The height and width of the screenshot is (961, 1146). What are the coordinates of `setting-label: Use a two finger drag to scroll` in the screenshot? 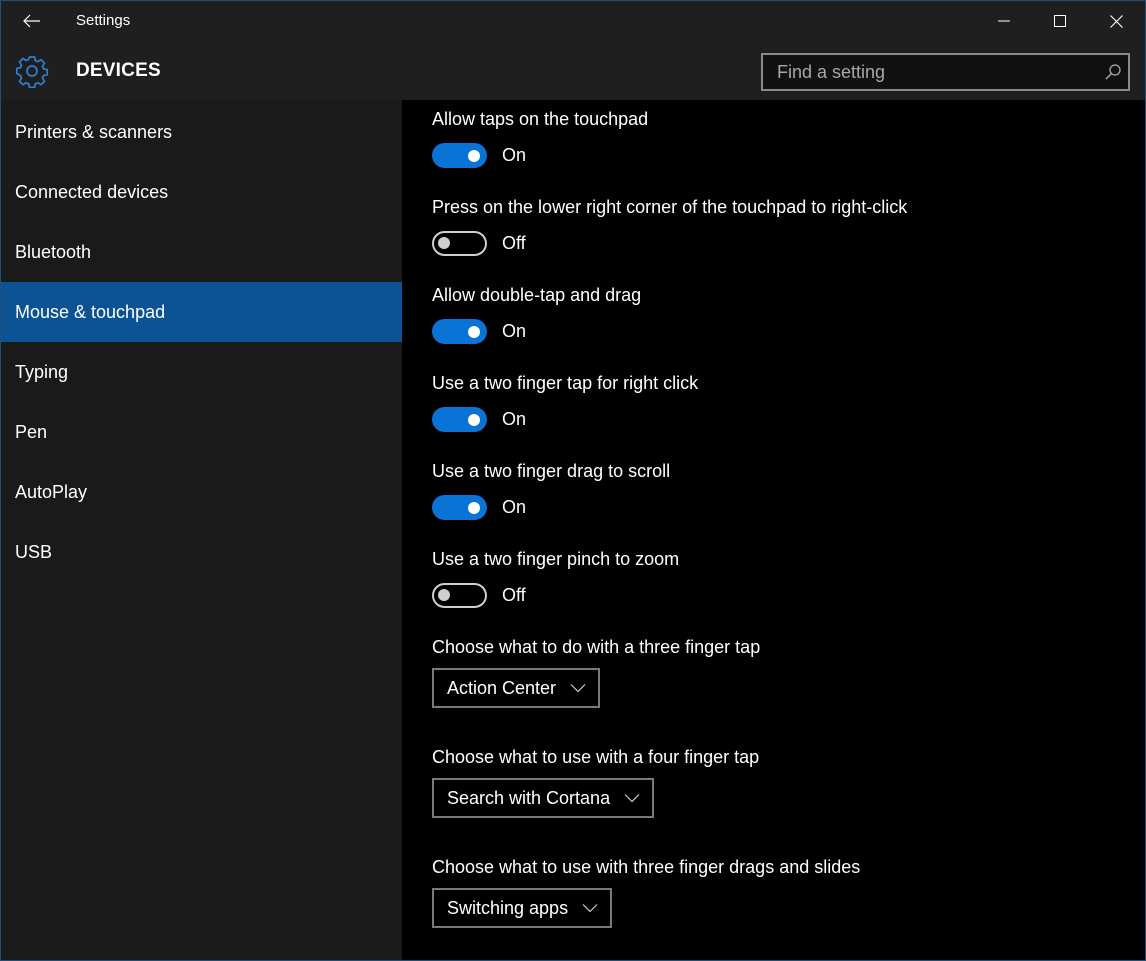 It's located at (551, 471).